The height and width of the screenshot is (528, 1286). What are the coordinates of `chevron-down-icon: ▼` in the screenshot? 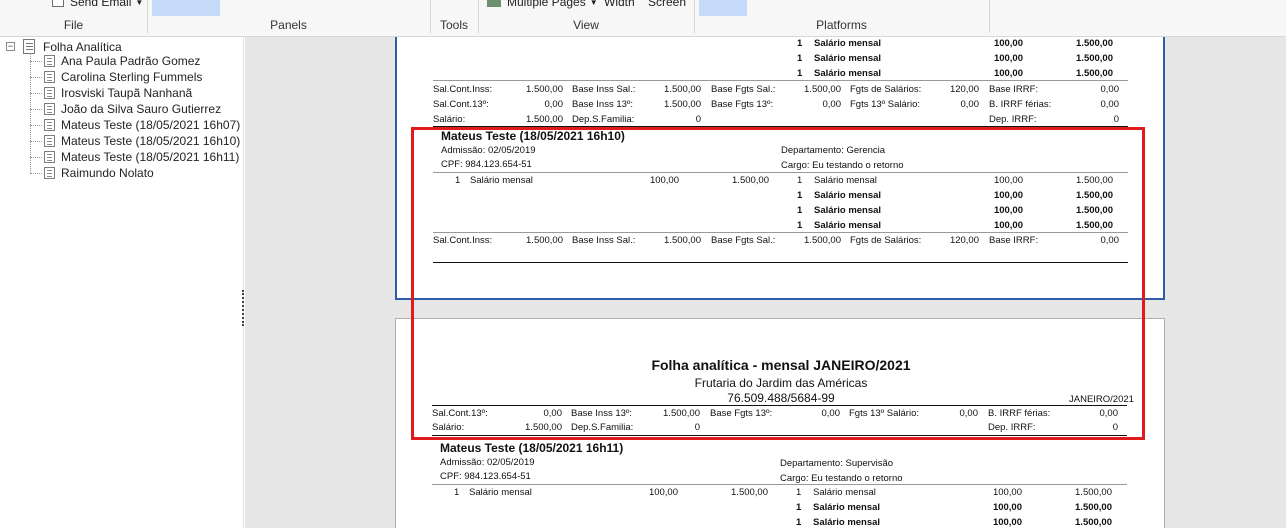 It's located at (593, 4).